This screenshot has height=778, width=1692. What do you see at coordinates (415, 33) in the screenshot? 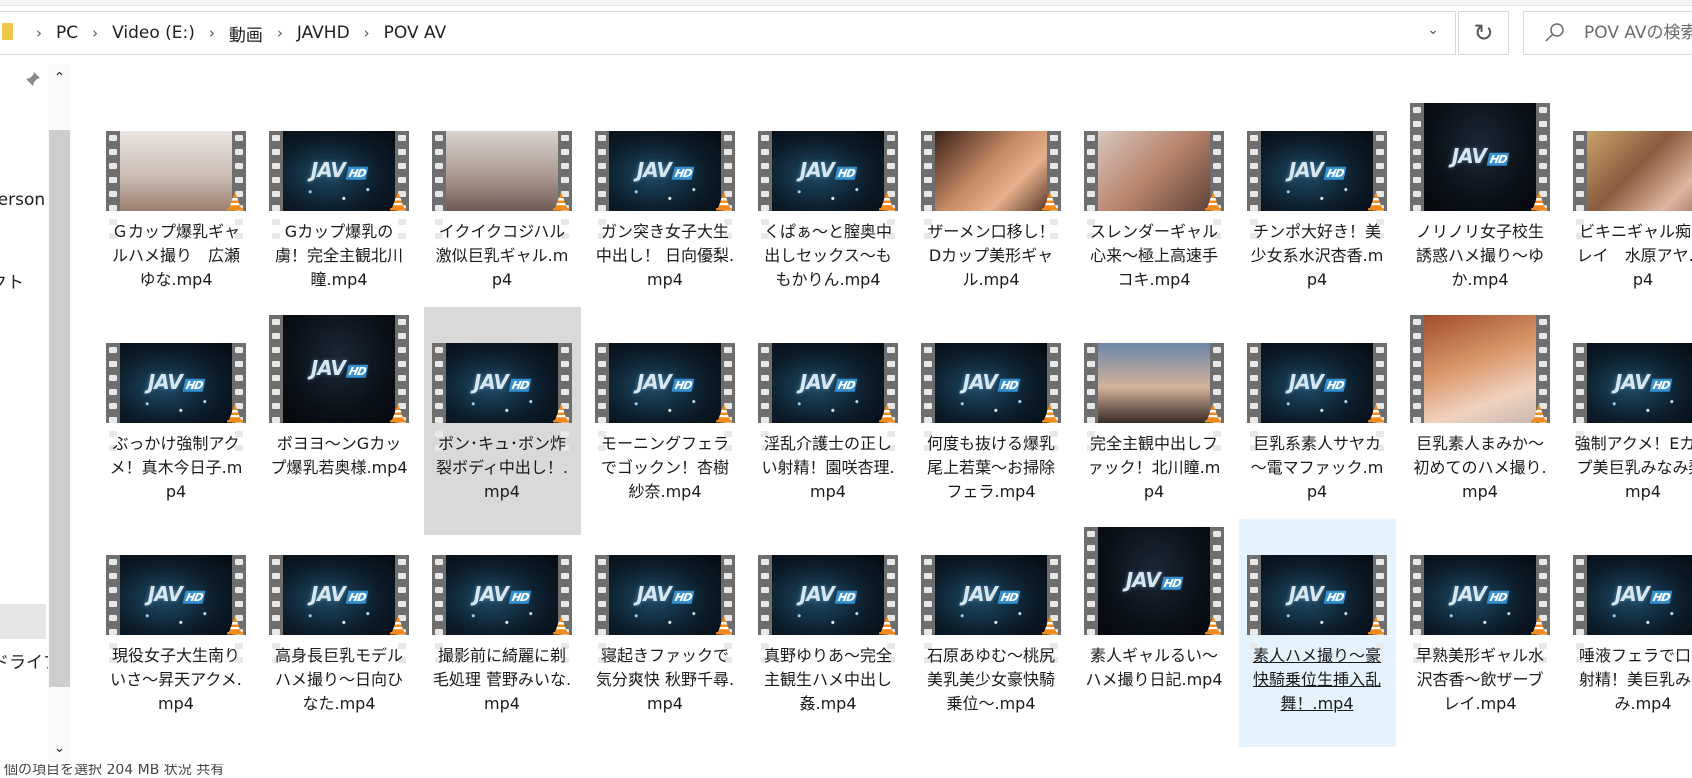
I see `breadcrumb-pov-av: POV AV` at bounding box center [415, 33].